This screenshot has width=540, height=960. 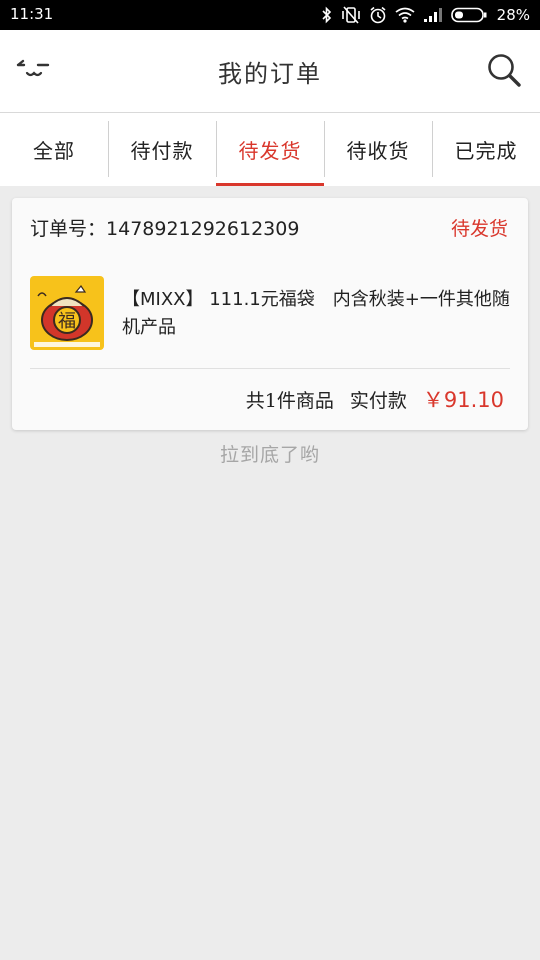 I want to click on signal-icon, so click(x=433, y=15).